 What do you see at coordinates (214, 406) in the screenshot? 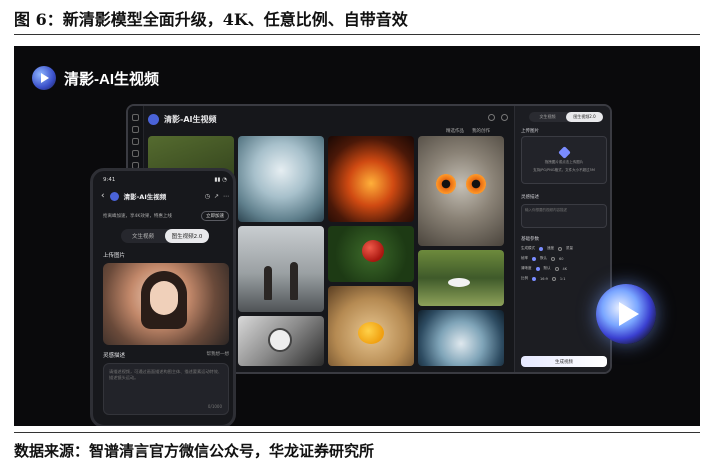
I see `char-counter: 0/1000` at bounding box center [214, 406].